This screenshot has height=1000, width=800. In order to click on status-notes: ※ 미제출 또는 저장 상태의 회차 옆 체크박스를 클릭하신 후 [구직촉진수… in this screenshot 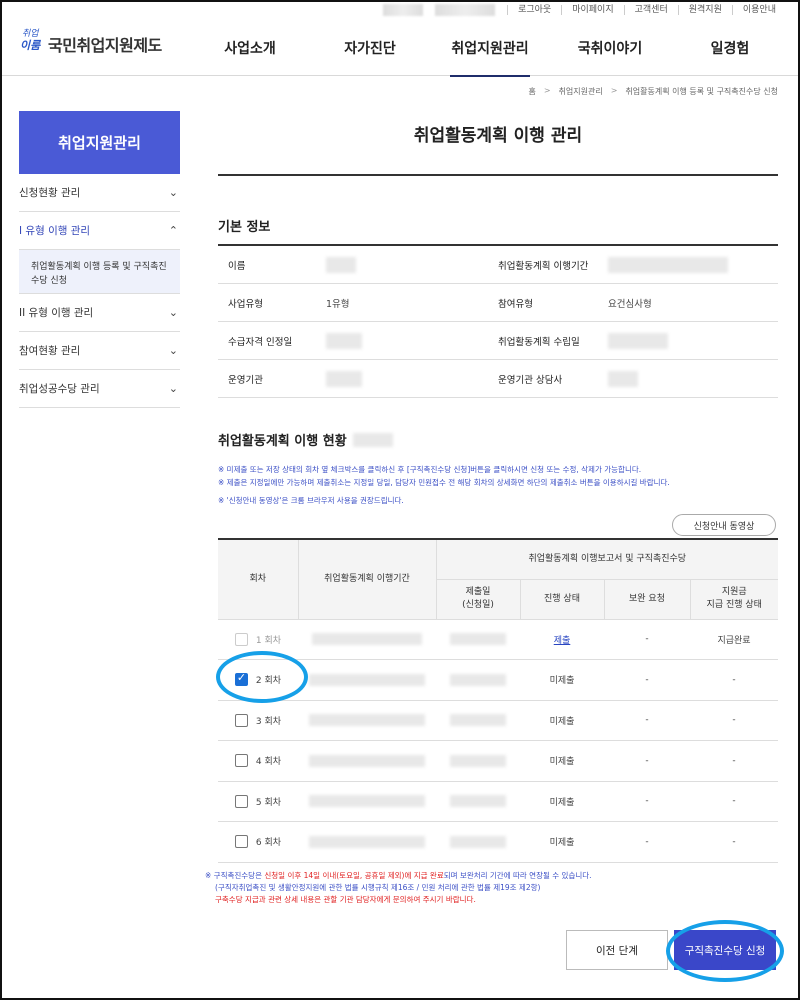, I will do `click(498, 485)`.